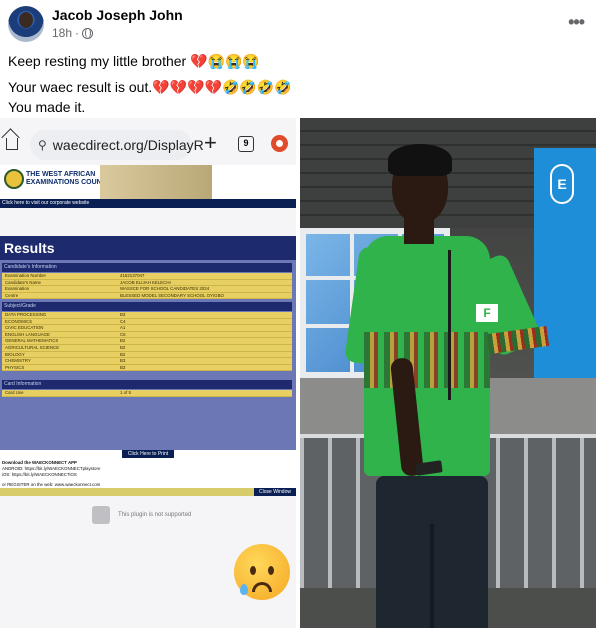 This screenshot has width=596, height=628. Describe the element at coordinates (487, 313) in the screenshot. I see `shirt-badge: F` at that location.